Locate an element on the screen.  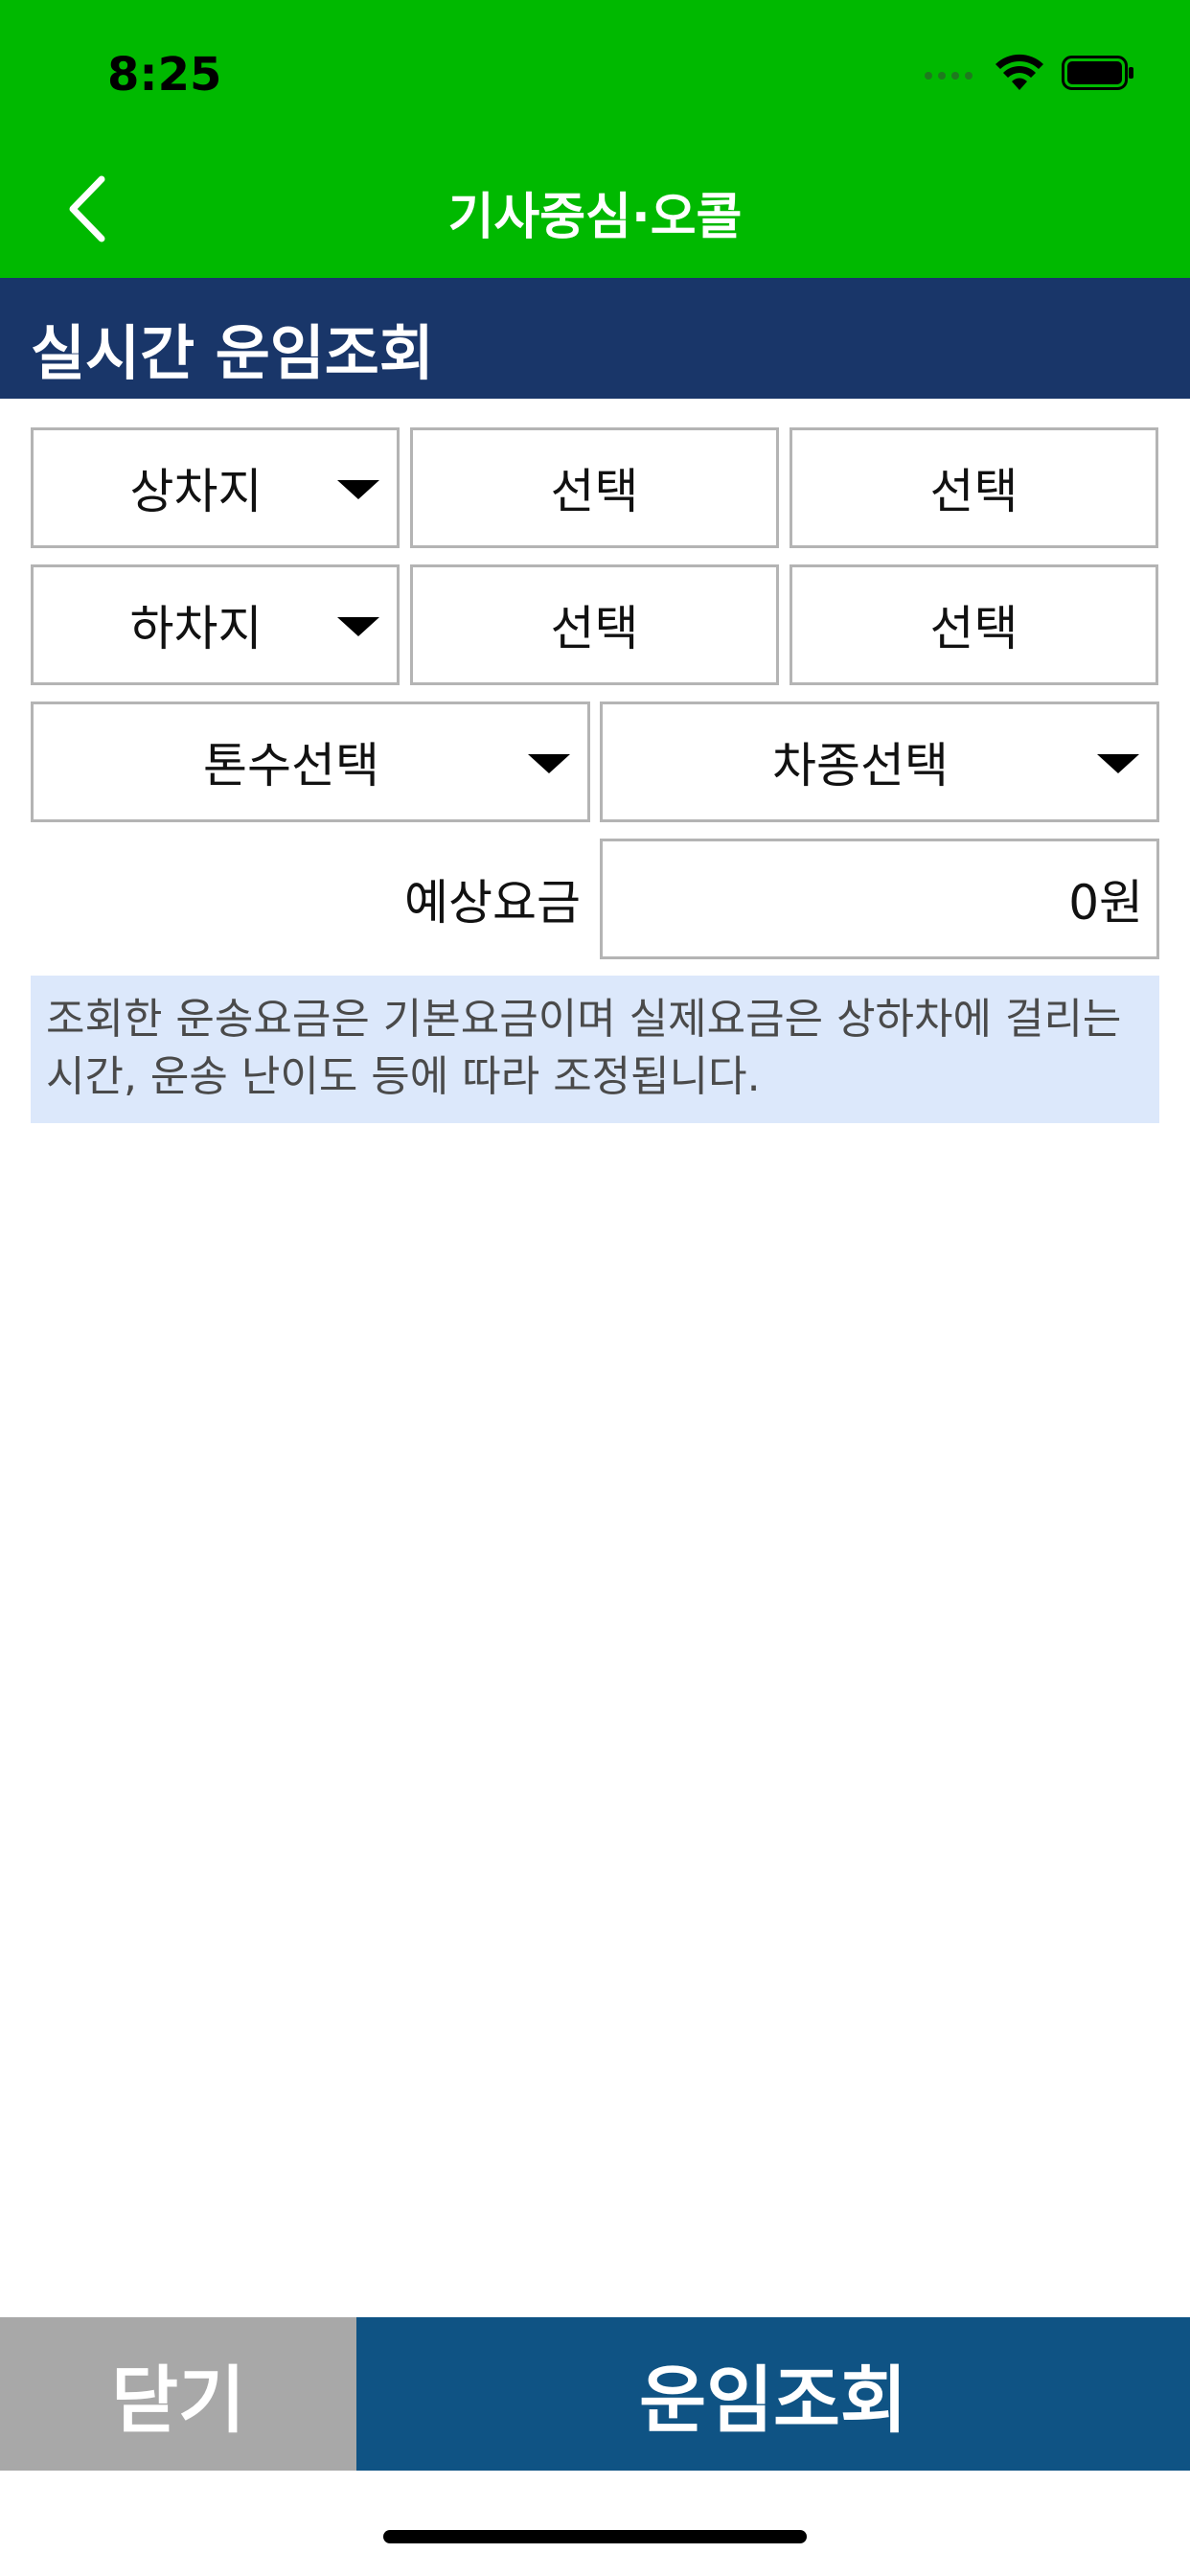
bottom-bar: 닫기 운임조회 is located at coordinates (595, 2394).